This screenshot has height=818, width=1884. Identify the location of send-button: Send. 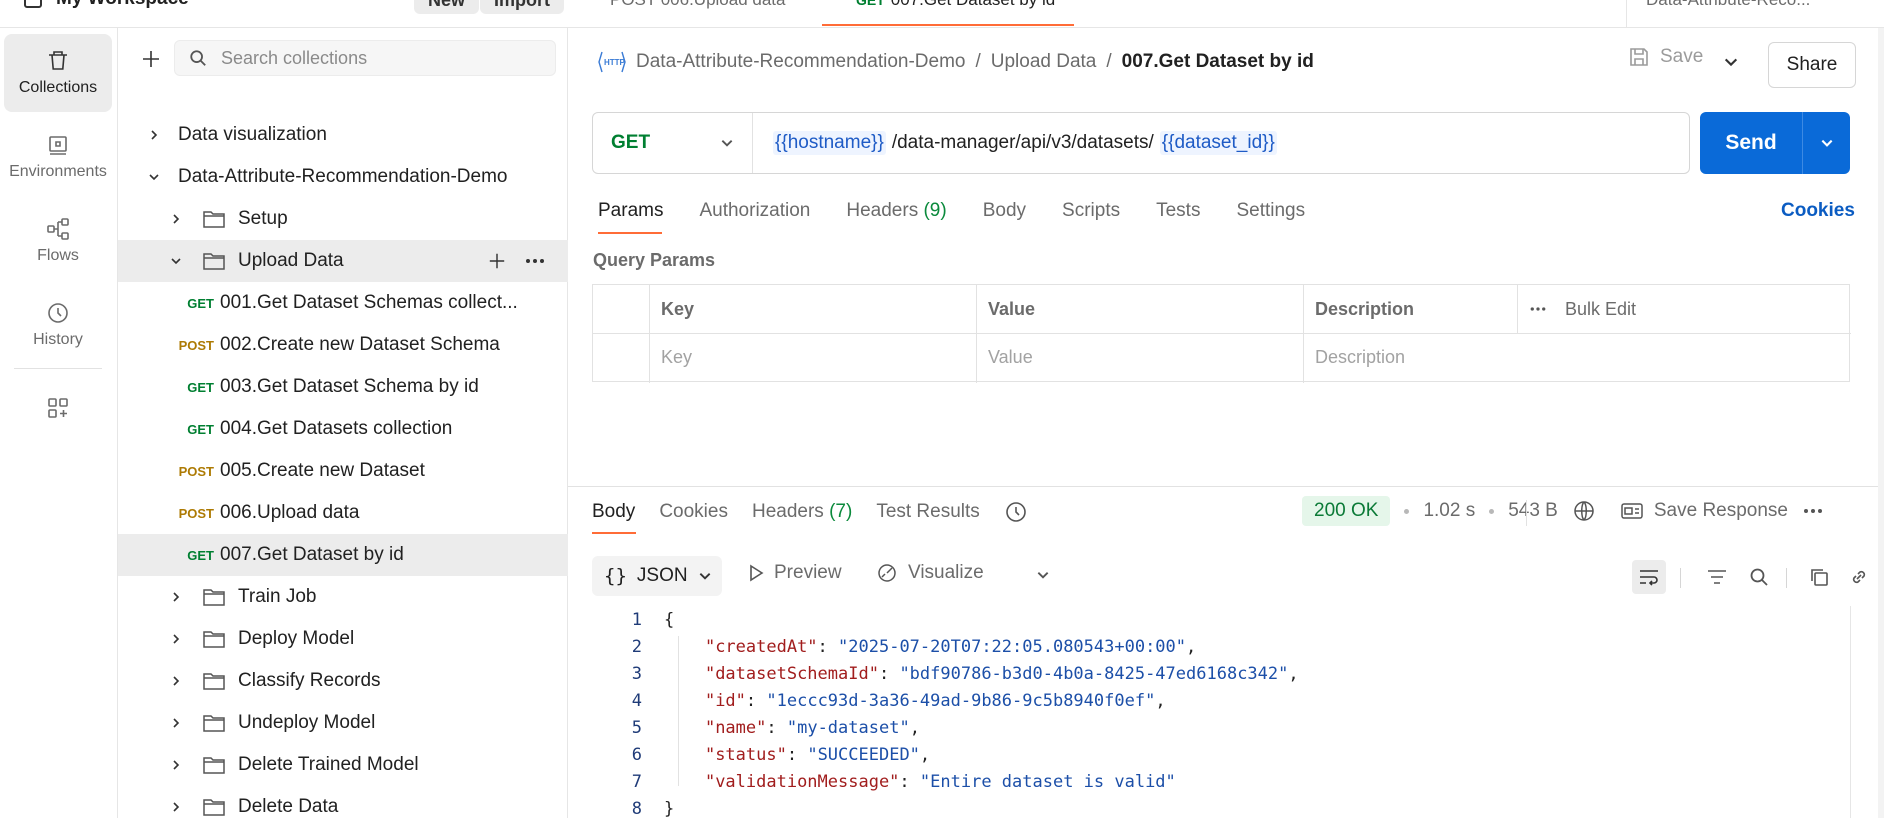
(1775, 143).